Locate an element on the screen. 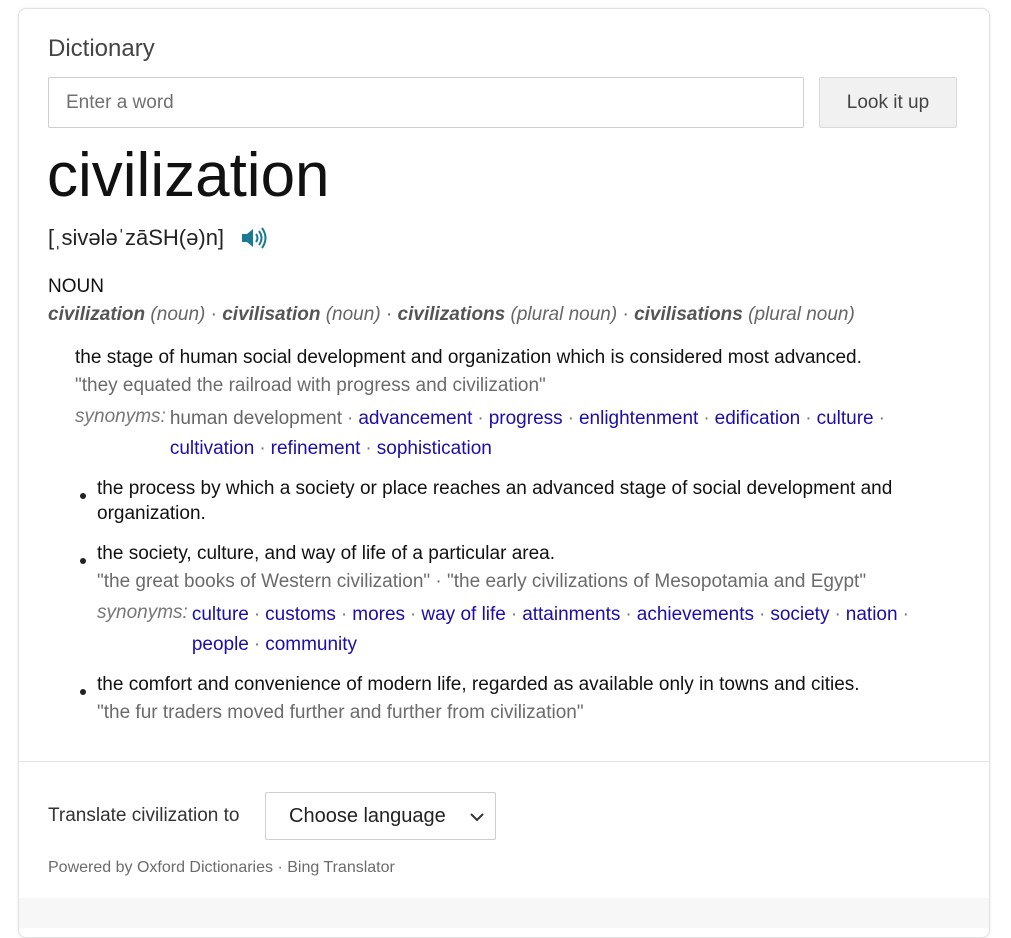 Image resolution: width=1011 pixels, height=938 pixels. card-title: Dictionary is located at coordinates (101, 48).